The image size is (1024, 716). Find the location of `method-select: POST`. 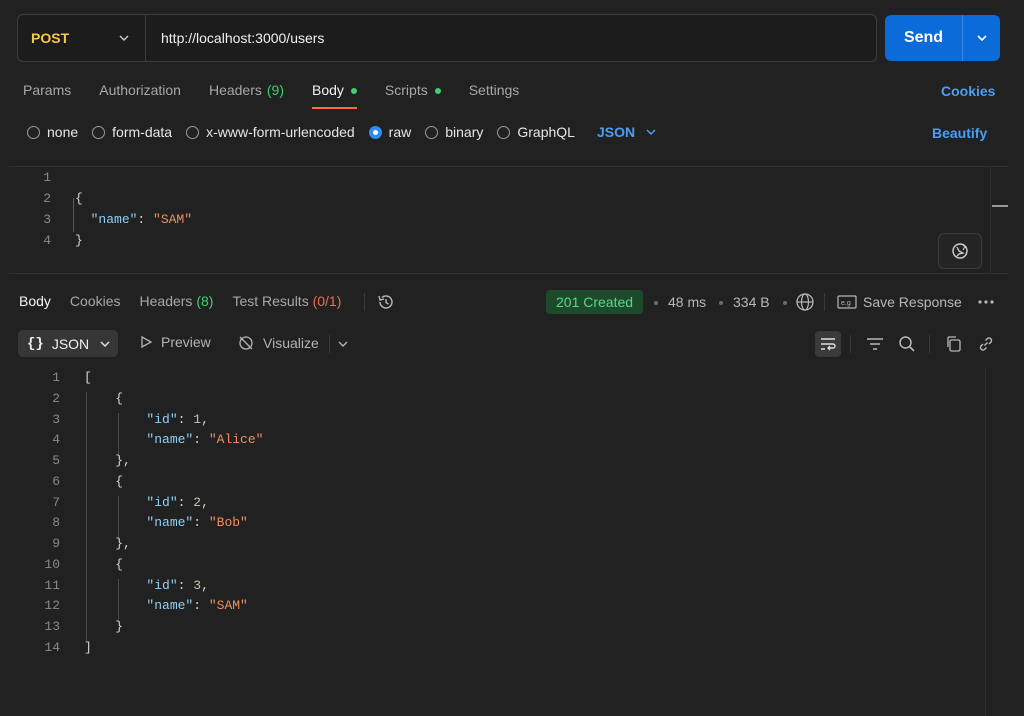

method-select: POST is located at coordinates (82, 38).